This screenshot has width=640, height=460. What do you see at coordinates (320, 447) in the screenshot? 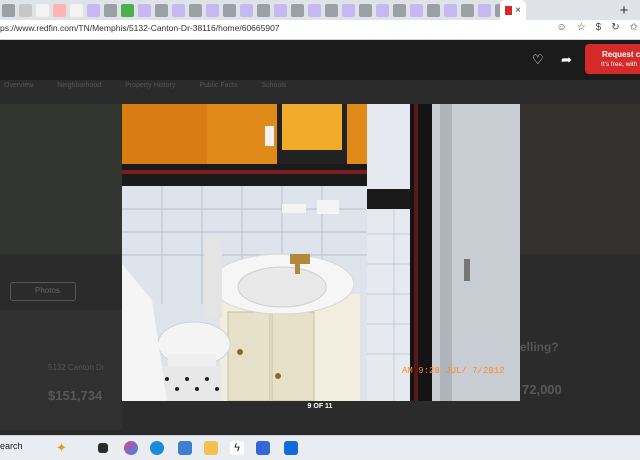
I see `windows-taskbar: earch ✦ ϟ` at bounding box center [320, 447].